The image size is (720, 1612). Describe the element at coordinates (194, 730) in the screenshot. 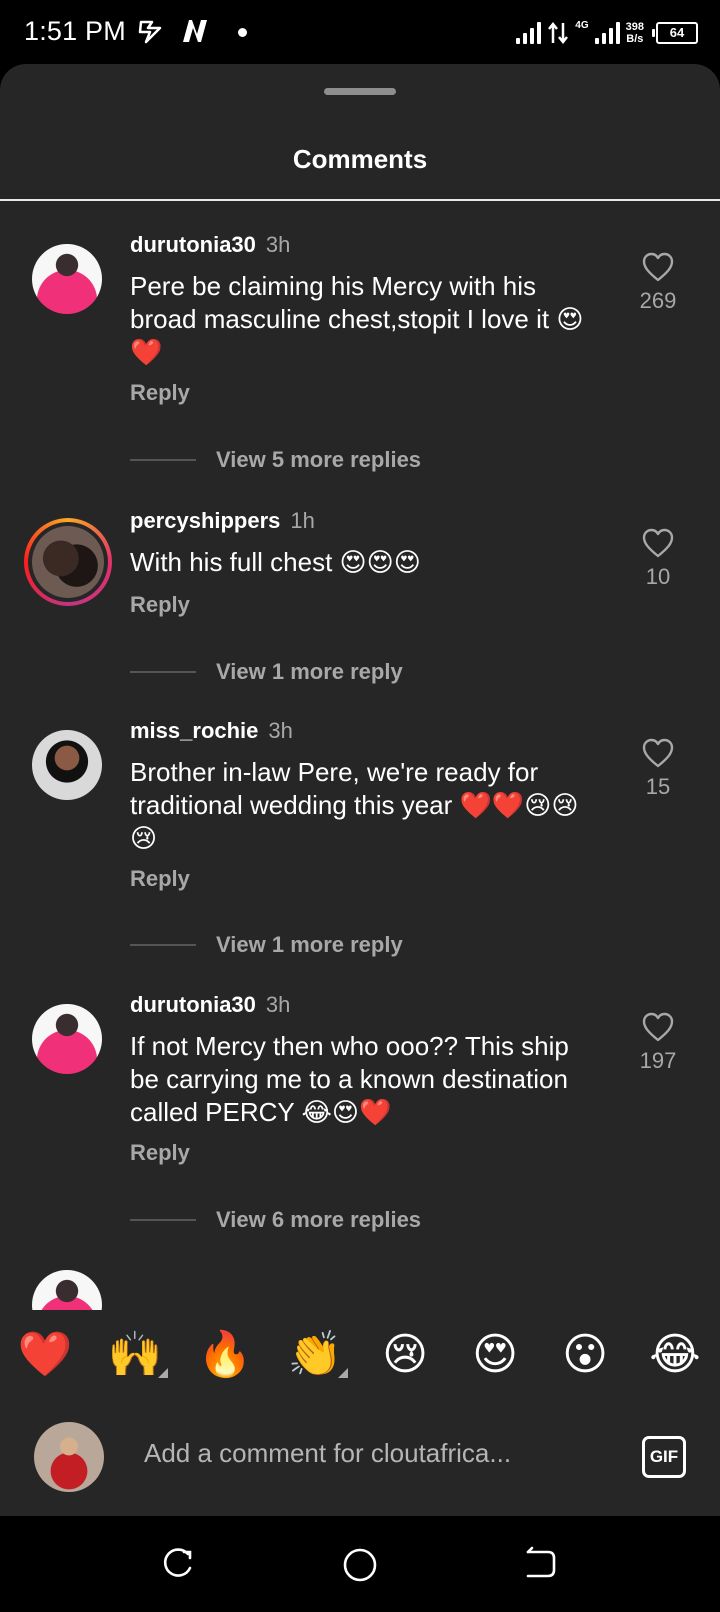

I see `comment-username: miss_rochie` at that location.